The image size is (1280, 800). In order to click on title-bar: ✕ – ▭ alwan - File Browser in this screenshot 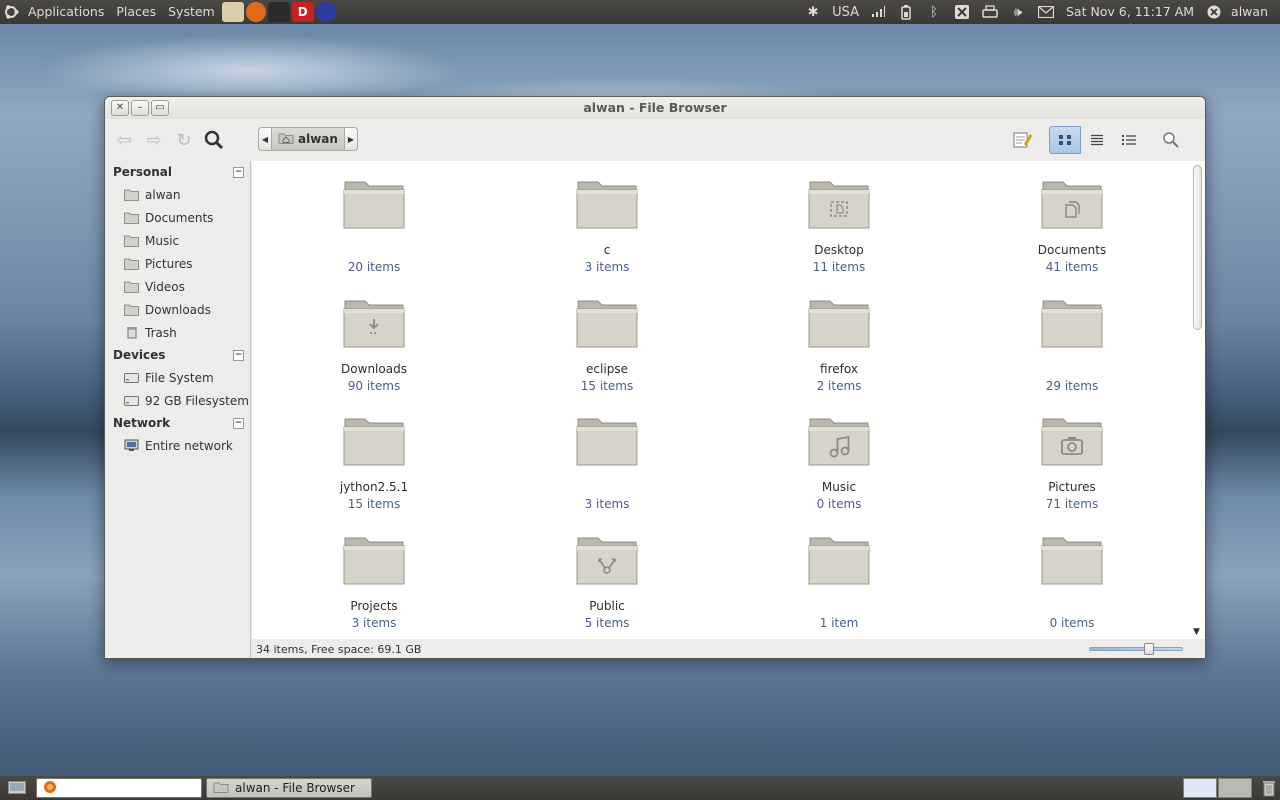, I will do `click(655, 108)`.